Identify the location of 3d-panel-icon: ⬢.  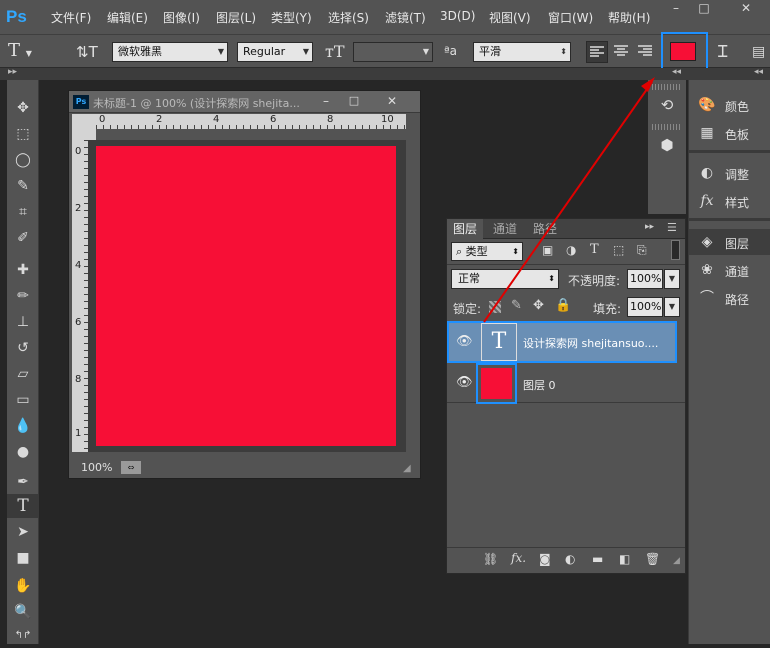
(667, 145).